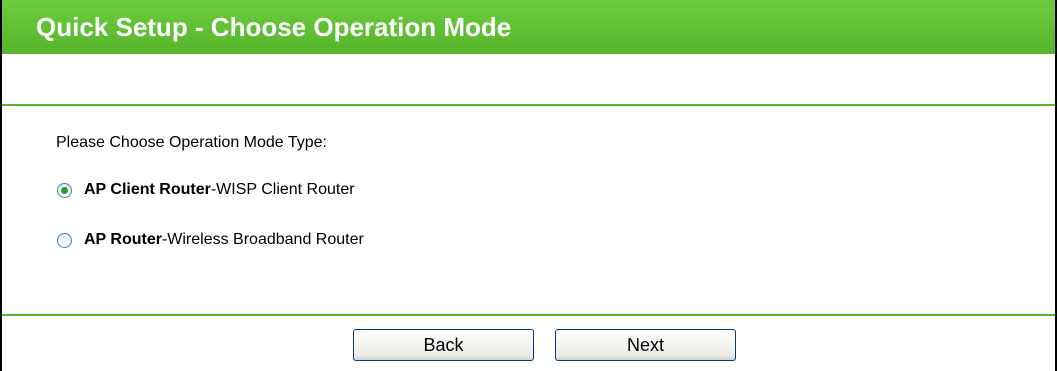  I want to click on option-ap-client-router: AP Client Router - WISP Client Router, so click(206, 190).